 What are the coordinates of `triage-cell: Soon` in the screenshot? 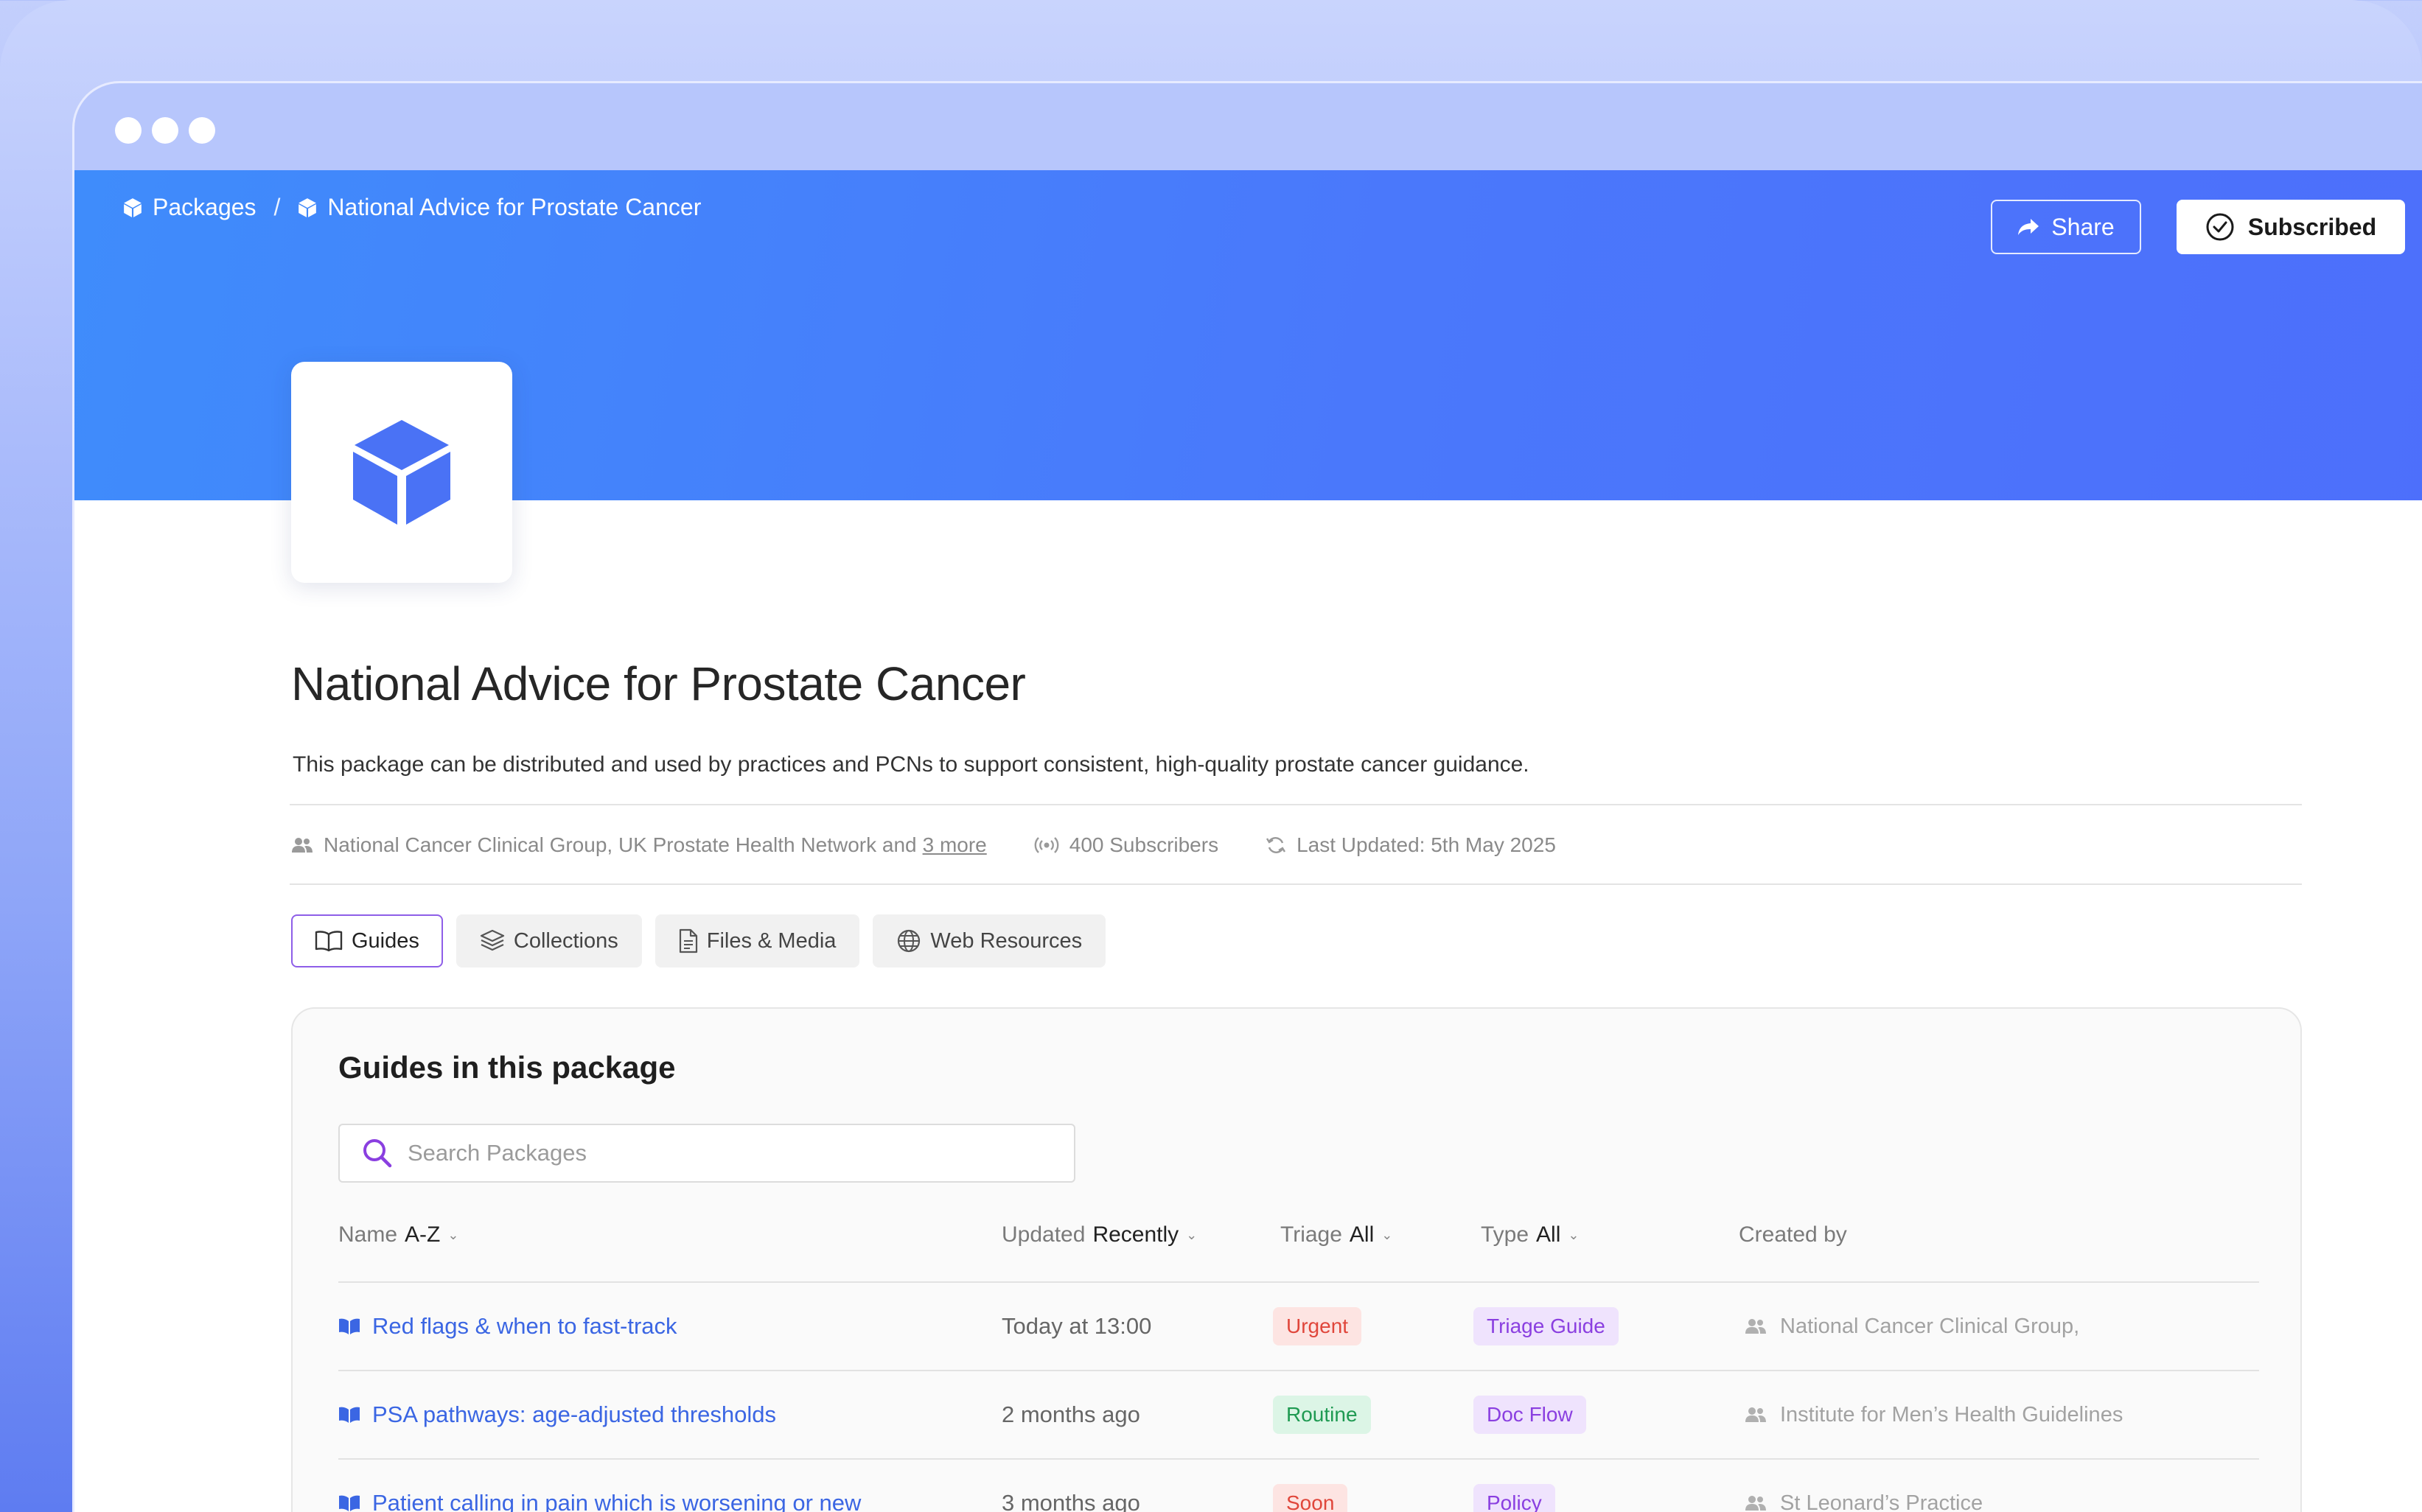 It's located at (1311, 1486).